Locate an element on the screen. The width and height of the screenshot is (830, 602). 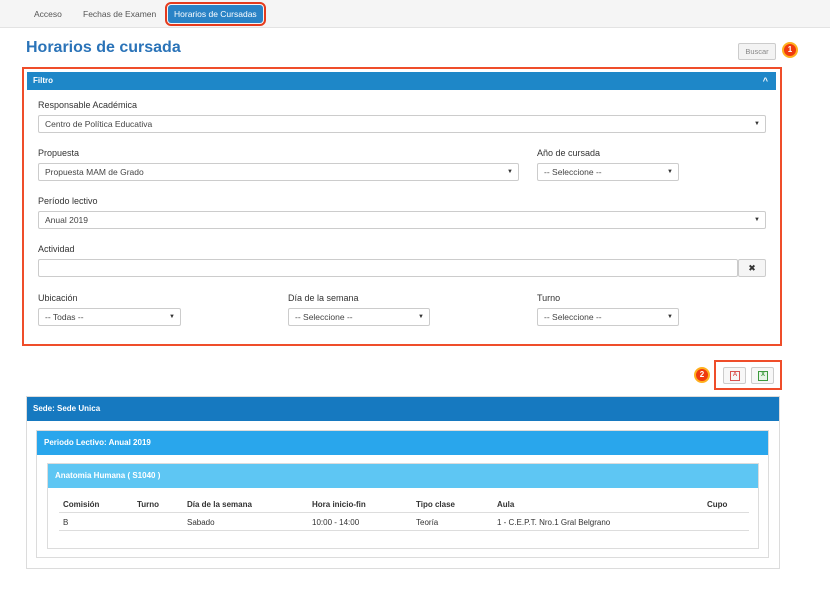
responsable-select: Centro de Política Educativa ▼ is located at coordinates (402, 124).